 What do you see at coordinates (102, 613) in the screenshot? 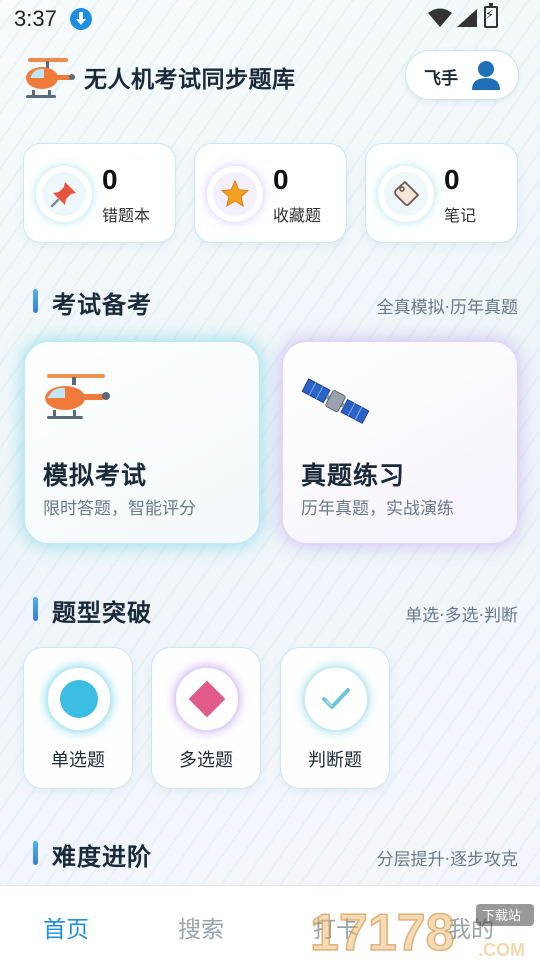
I see `section-title: 题型突破` at bounding box center [102, 613].